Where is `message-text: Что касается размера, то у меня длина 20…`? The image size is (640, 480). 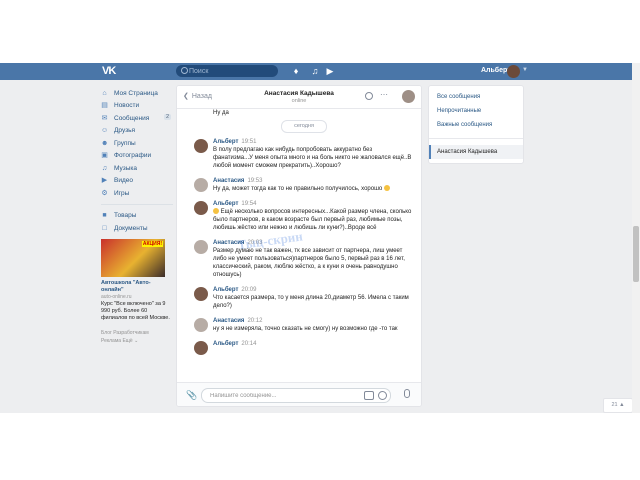
message-text: Что касается размера, то у меня длина 20… is located at coordinates (311, 302).